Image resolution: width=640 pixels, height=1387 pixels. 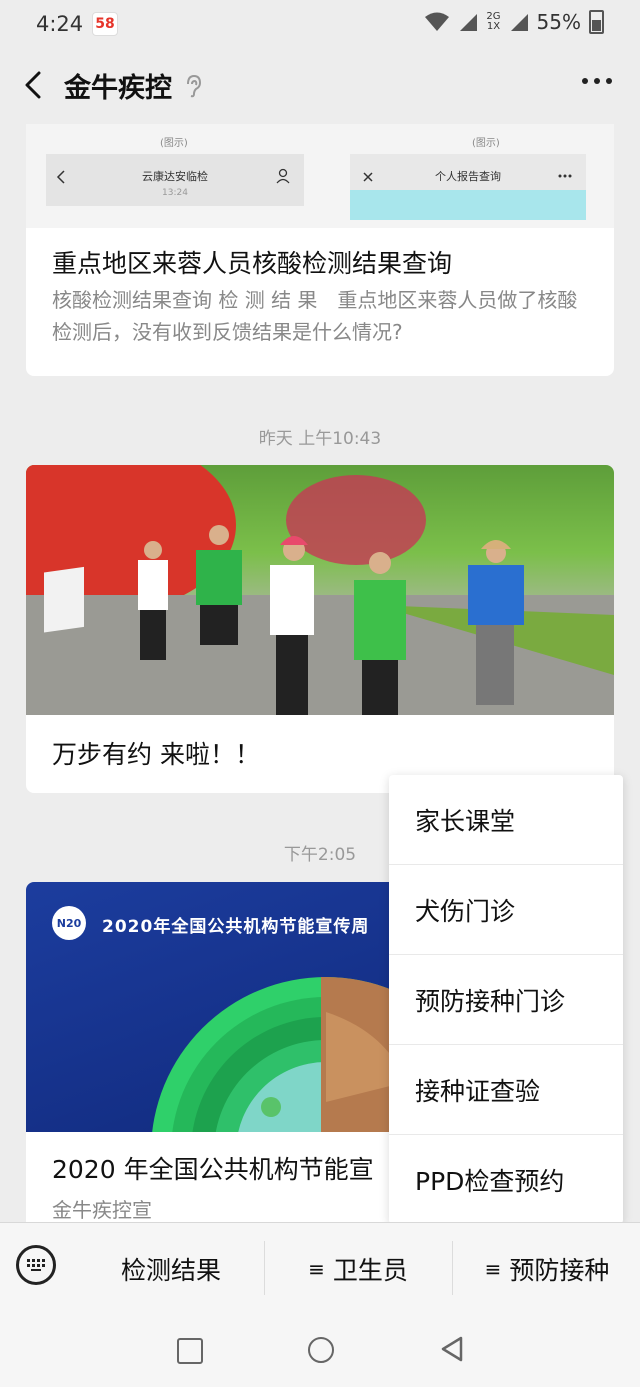 What do you see at coordinates (175, 176) in the screenshot?
I see `thumb-title: 云康达安临检` at bounding box center [175, 176].